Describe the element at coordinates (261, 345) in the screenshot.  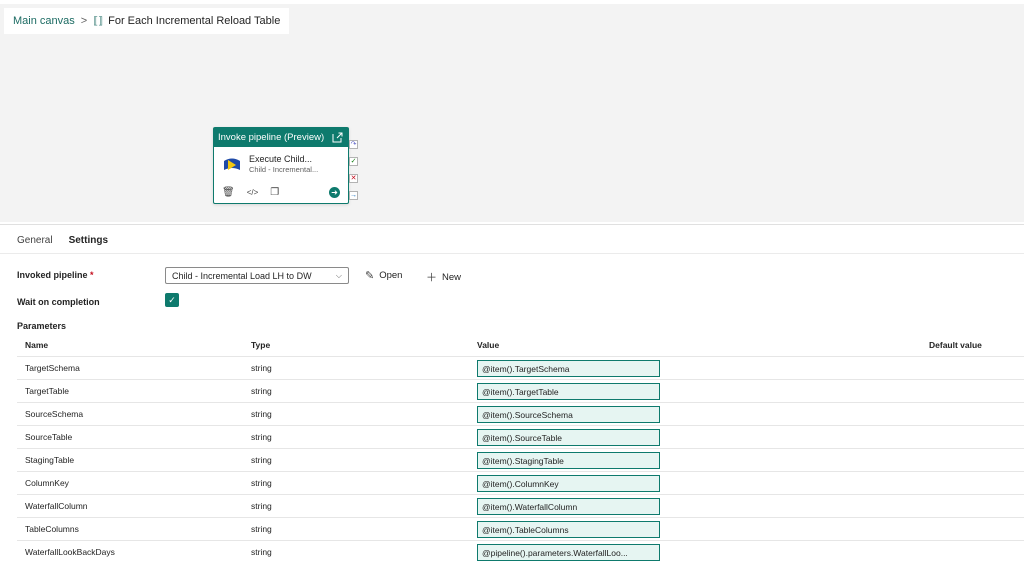
I see `col-type: Type` at that location.